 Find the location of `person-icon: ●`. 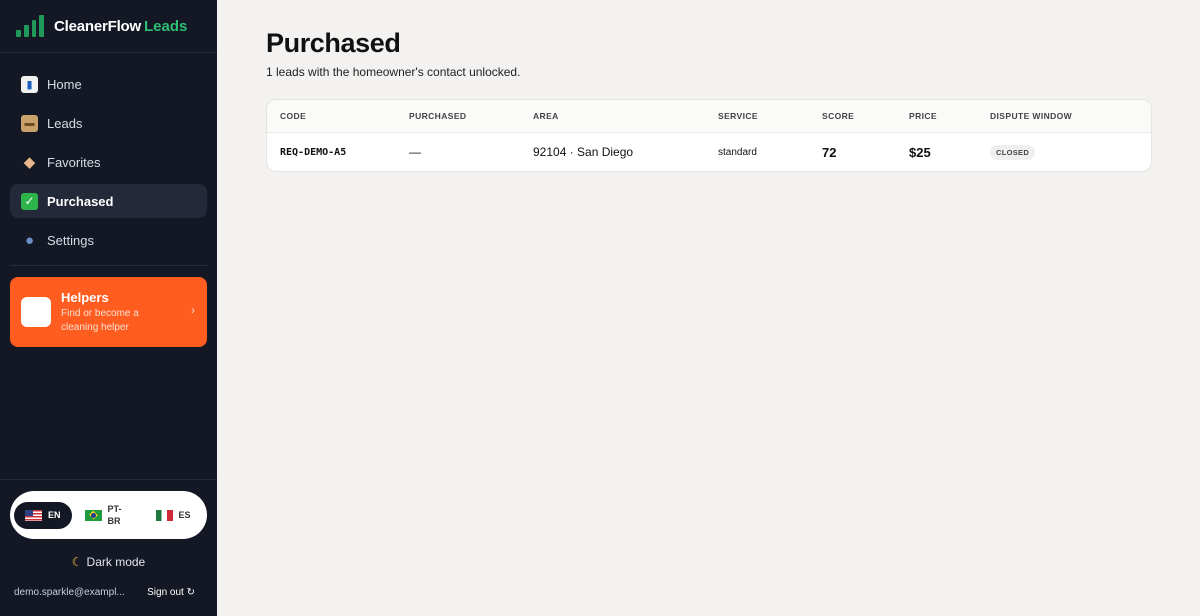

person-icon: ● is located at coordinates (29, 240).